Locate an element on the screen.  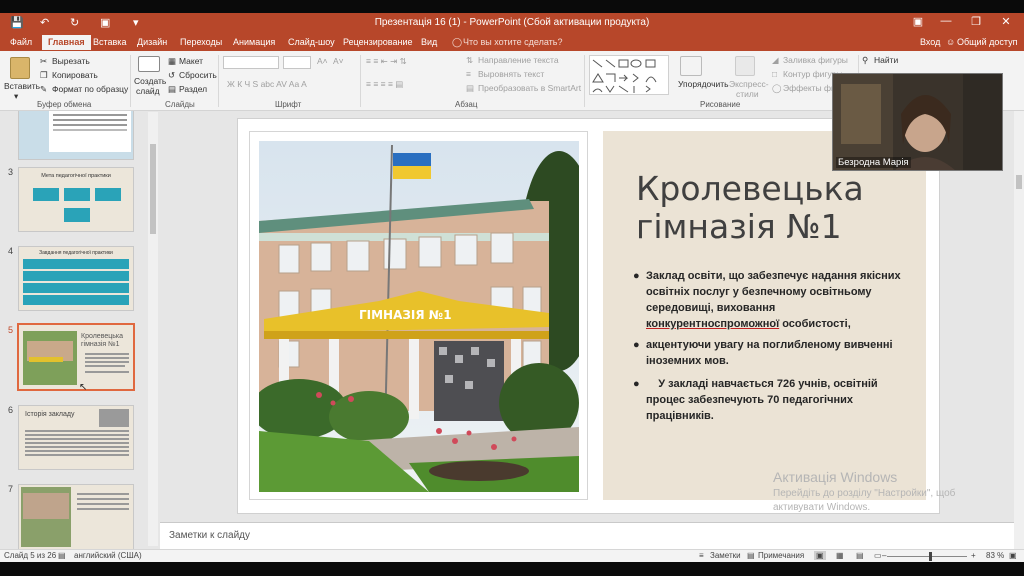
tab-animation: Анимация is located at coordinates (254, 42).